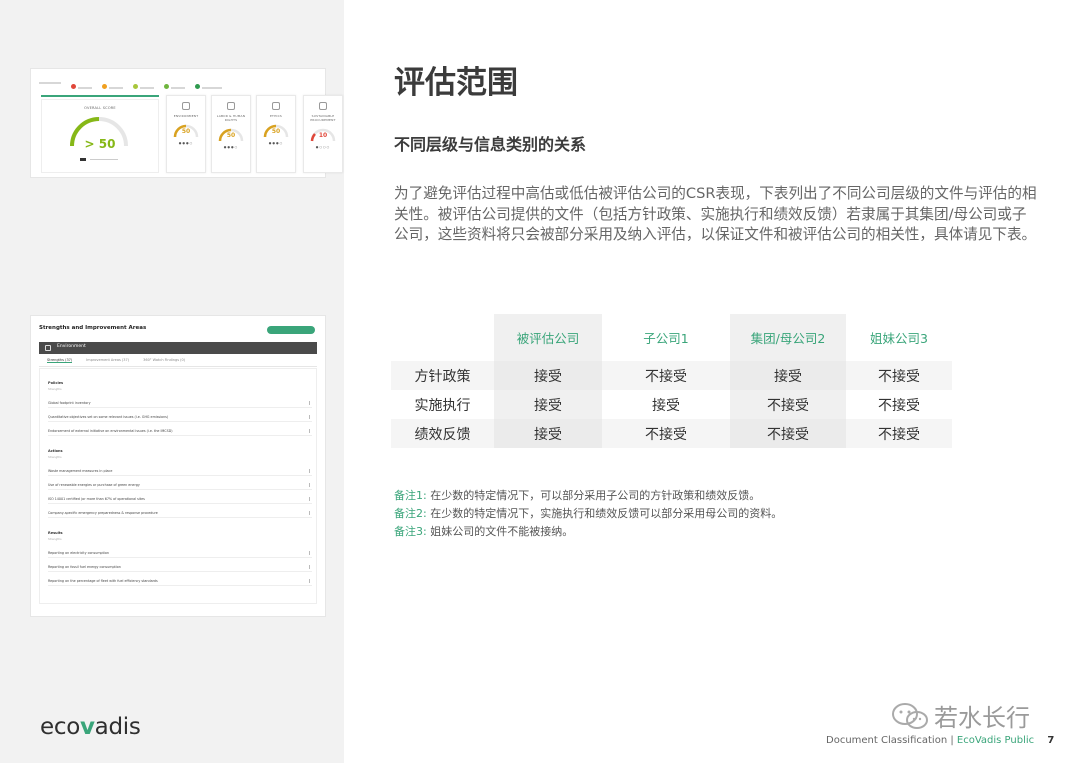  I want to click on rating-stars: ●○○○, so click(323, 147).